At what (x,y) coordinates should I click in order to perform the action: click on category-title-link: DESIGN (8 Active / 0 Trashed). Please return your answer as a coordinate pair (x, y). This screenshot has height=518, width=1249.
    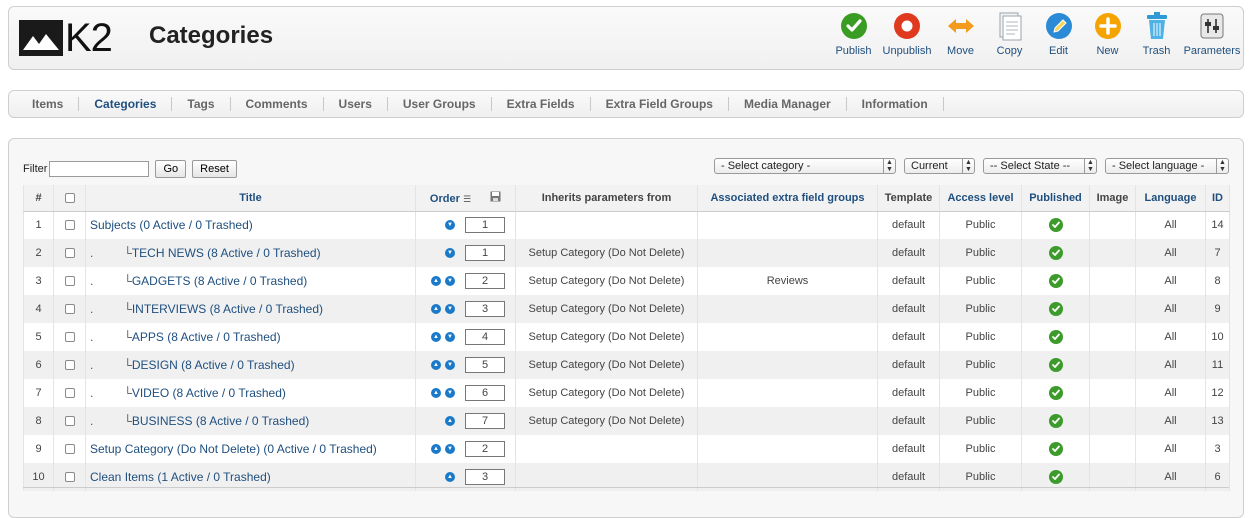
    Looking at the image, I should click on (213, 365).